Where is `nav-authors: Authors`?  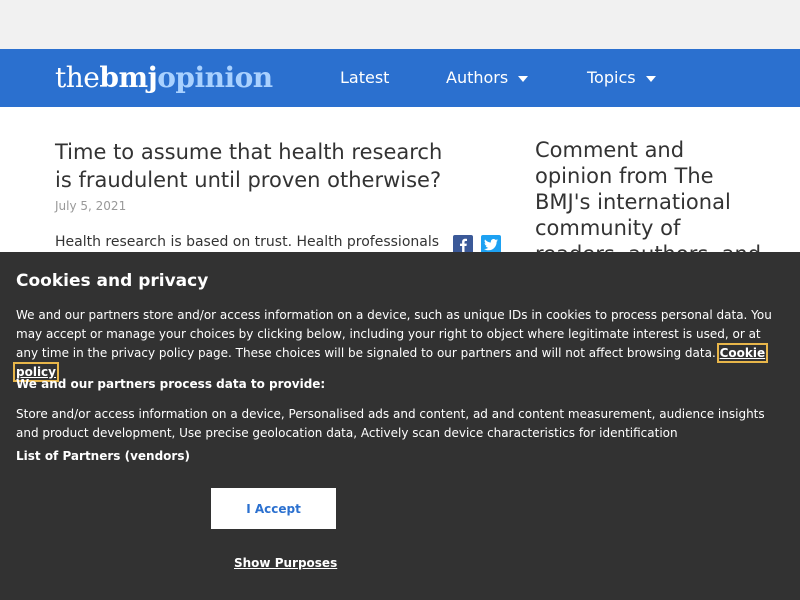
nav-authors: Authors is located at coordinates (487, 78).